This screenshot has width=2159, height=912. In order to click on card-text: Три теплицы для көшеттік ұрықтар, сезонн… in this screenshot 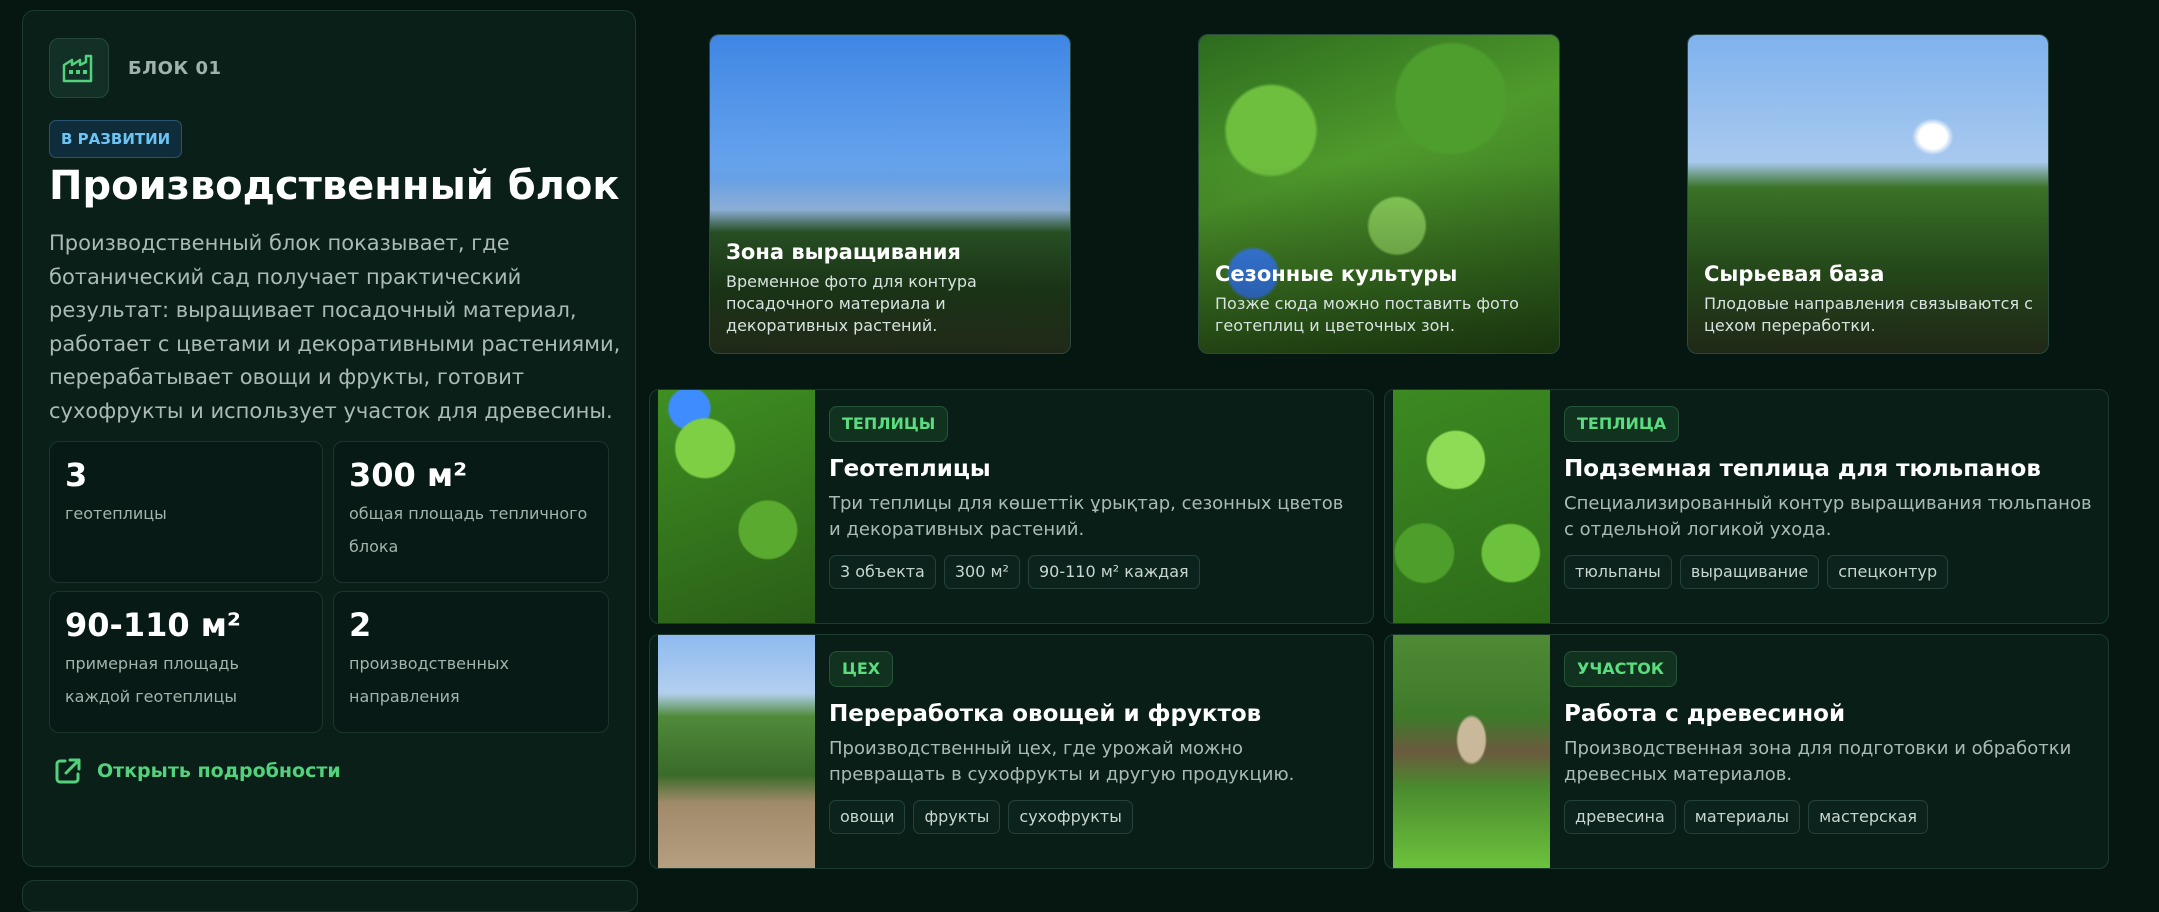, I will do `click(1086, 516)`.